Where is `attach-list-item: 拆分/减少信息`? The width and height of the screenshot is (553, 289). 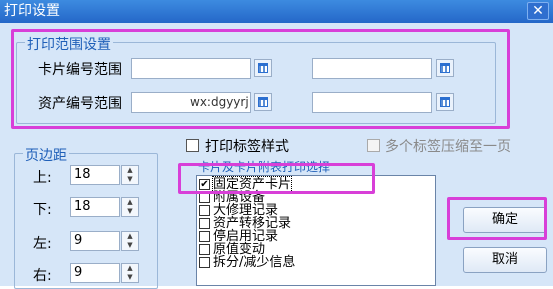 attach-list-item: 拆分/减少信息 is located at coordinates (316, 262).